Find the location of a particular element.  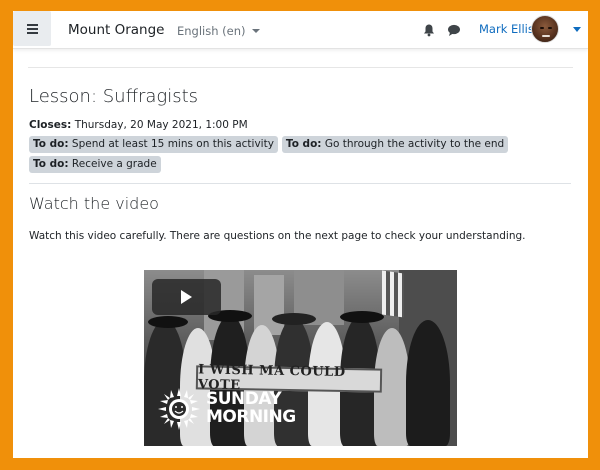

chat-bubble-icon is located at coordinates (454, 30).